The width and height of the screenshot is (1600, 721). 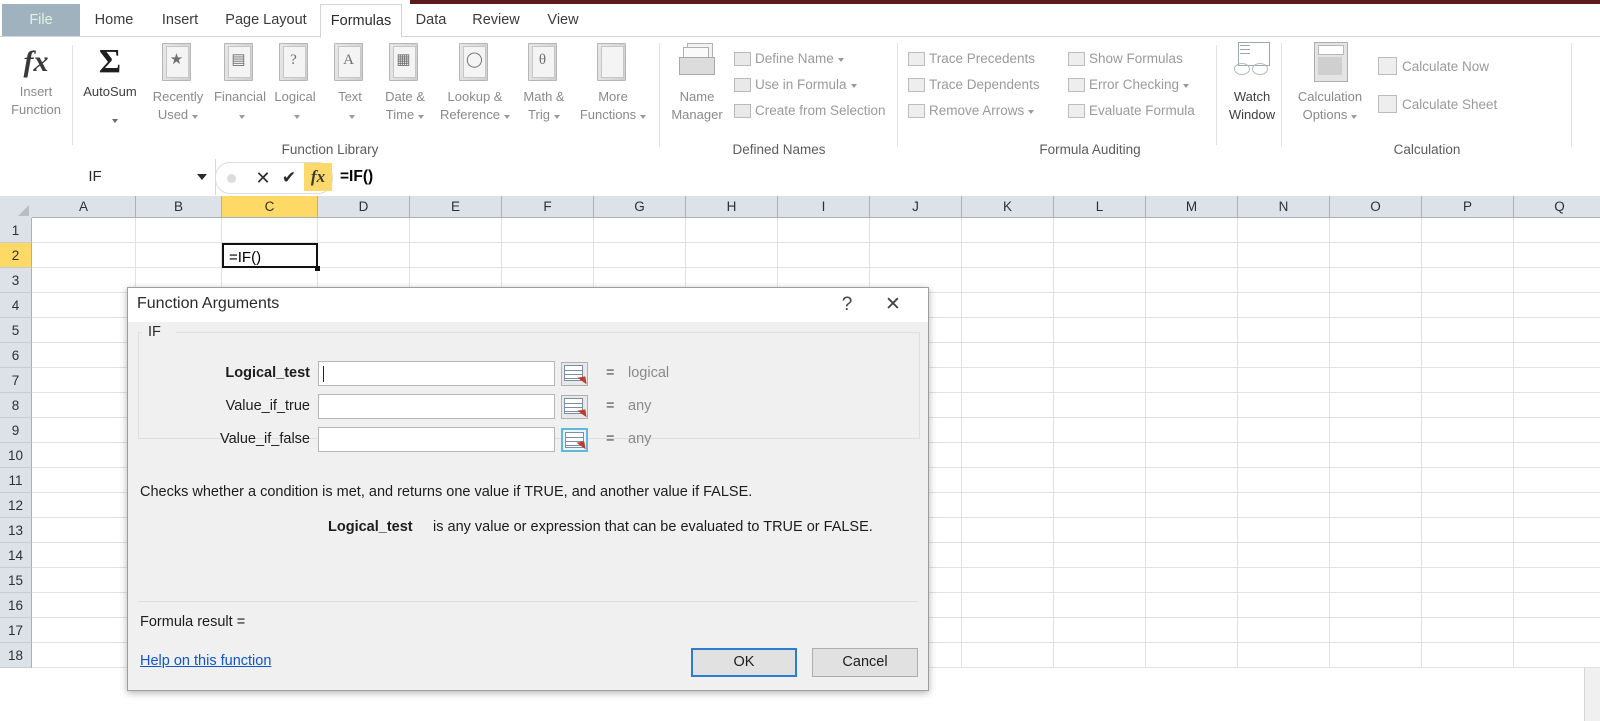 I want to click on cell-A18, so click(x=84, y=655).